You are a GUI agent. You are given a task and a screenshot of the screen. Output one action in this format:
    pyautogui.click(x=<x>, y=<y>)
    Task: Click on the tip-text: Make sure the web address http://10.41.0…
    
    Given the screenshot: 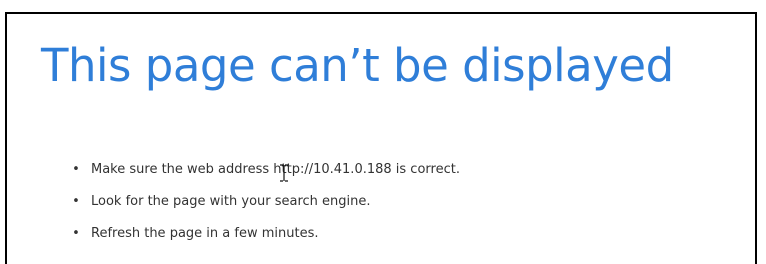 What is the action you would take?
    pyautogui.click(x=275, y=169)
    